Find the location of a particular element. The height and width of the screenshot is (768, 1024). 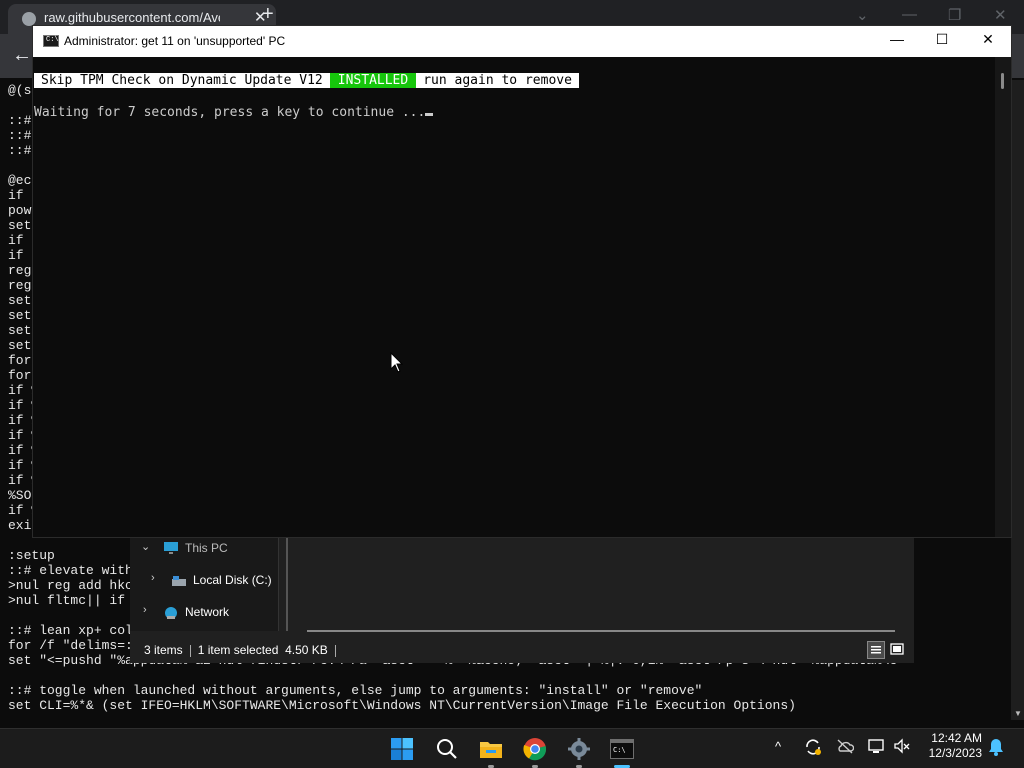

text-cursor is located at coordinates (429, 114).